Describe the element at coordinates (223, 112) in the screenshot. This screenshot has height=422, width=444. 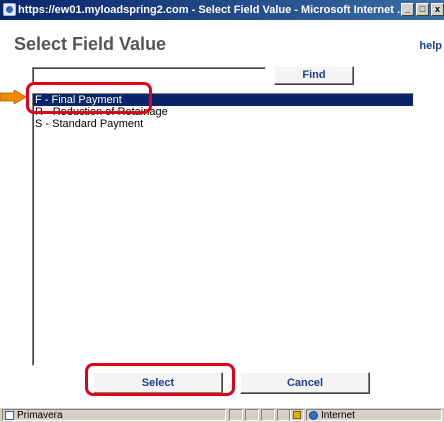
I see `list-item-reduction-of-retainage: R - Reduction of Retainage` at that location.